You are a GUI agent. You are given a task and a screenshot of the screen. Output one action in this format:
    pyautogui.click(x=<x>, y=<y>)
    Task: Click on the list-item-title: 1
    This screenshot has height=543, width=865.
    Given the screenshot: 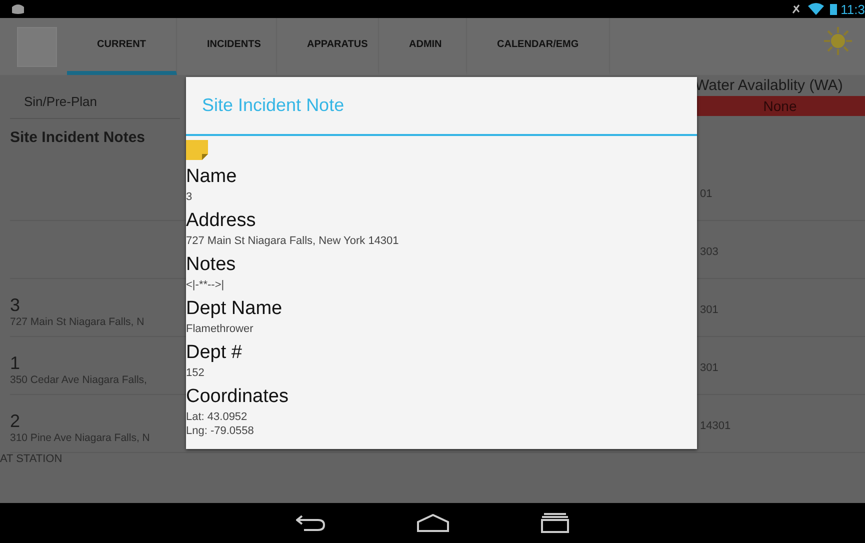 What is the action you would take?
    pyautogui.click(x=98, y=363)
    